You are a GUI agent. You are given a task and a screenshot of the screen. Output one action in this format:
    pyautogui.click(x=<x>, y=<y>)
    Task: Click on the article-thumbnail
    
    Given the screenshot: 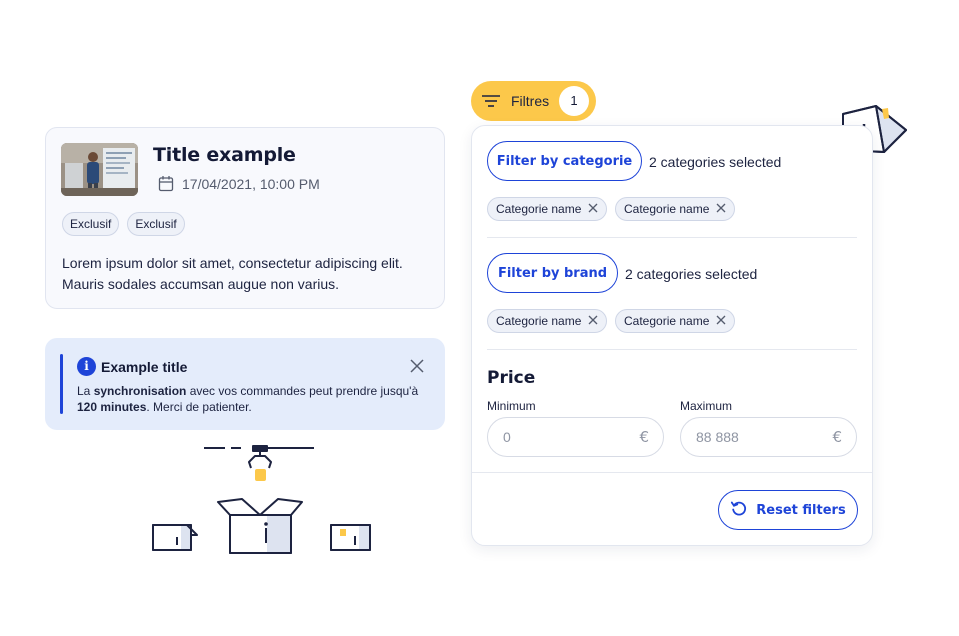 What is the action you would take?
    pyautogui.click(x=99, y=169)
    